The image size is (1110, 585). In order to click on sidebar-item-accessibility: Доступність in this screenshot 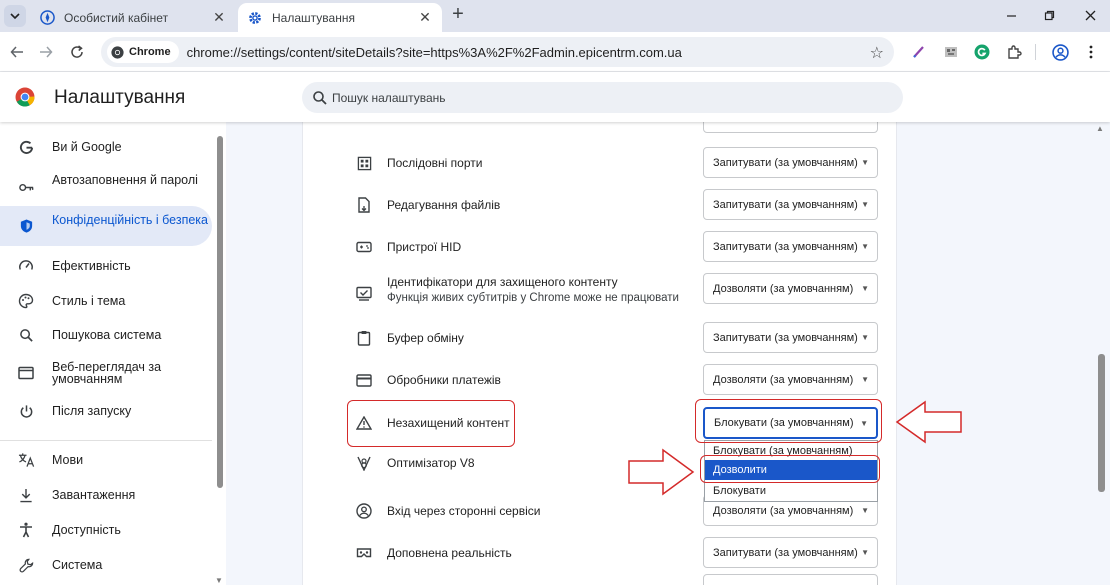, I will do `click(106, 530)`.